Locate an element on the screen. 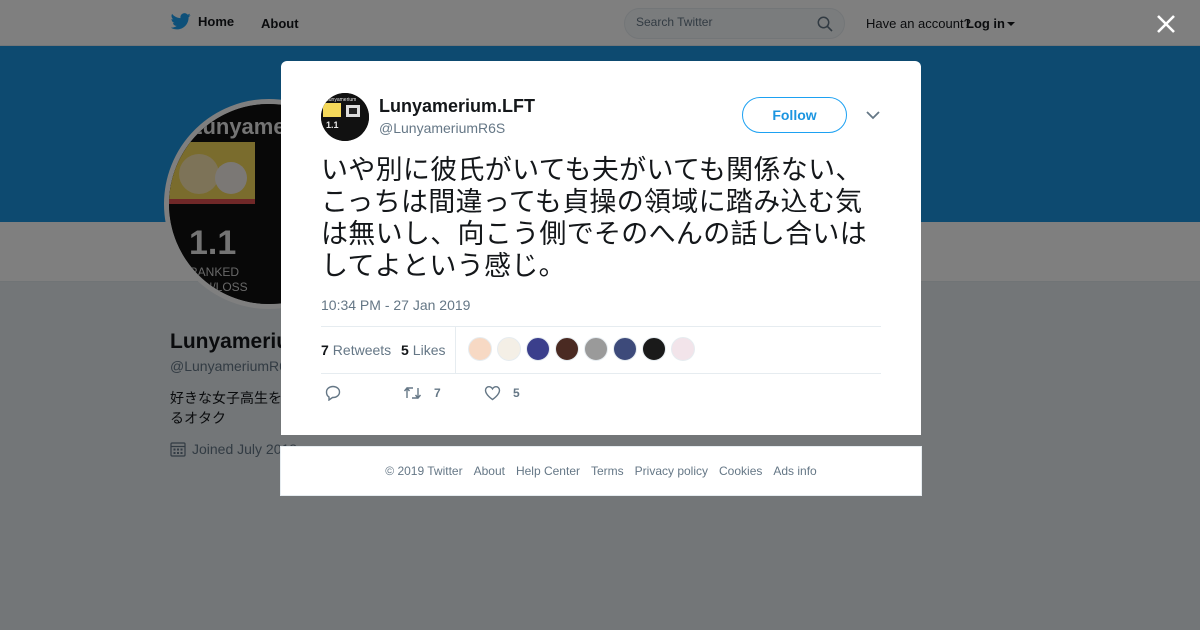 Image resolution: width=1200 pixels, height=630 pixels. likes-label: Likes is located at coordinates (429, 350).